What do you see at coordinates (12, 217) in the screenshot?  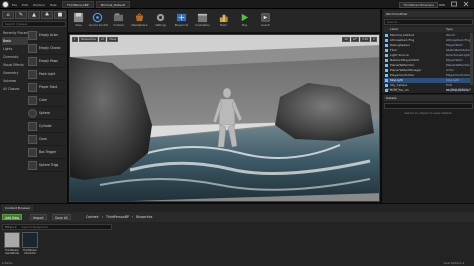 I see `add-new-button: Add New` at bounding box center [12, 217].